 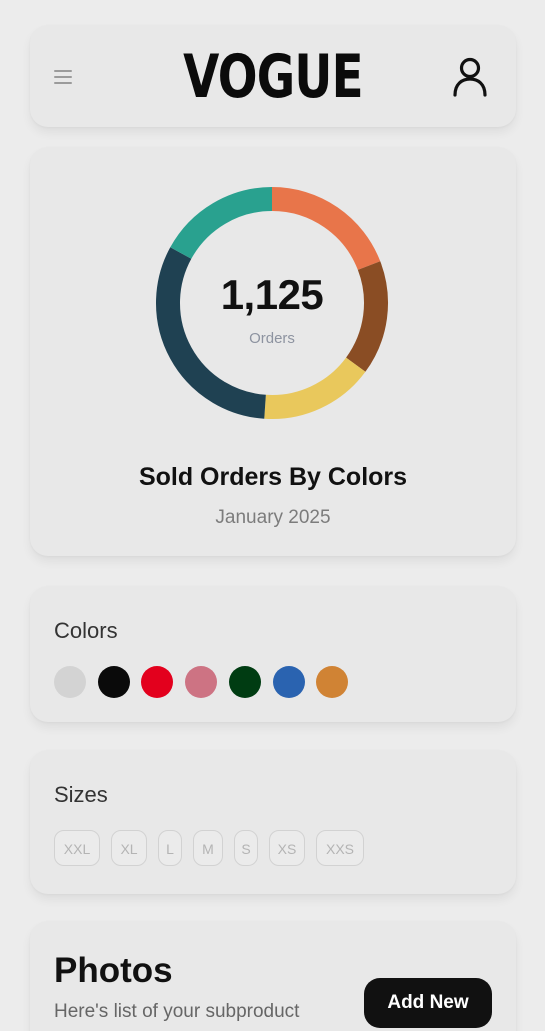 I want to click on total-orders-label: Orders, so click(x=272, y=338).